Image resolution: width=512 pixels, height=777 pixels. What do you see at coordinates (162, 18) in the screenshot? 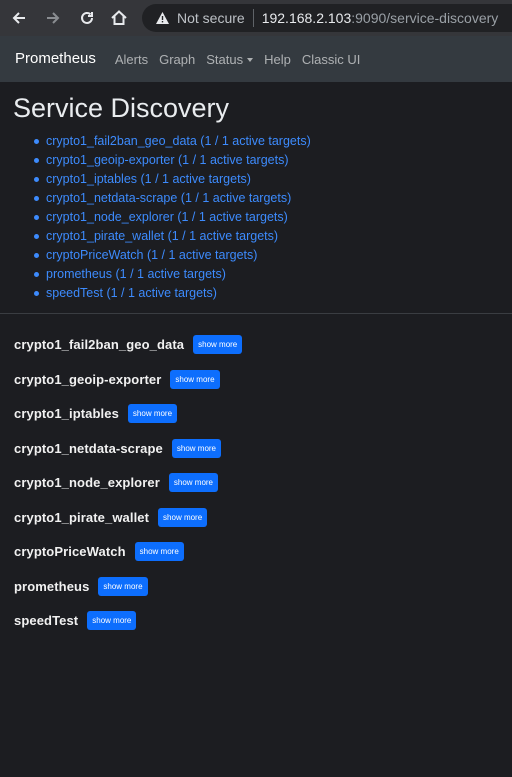
I see `warning-icon` at bounding box center [162, 18].